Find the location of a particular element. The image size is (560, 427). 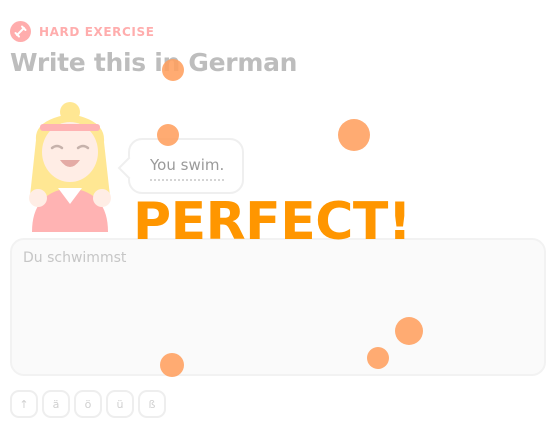

char-key-o-umlaut: ö is located at coordinates (88, 404).